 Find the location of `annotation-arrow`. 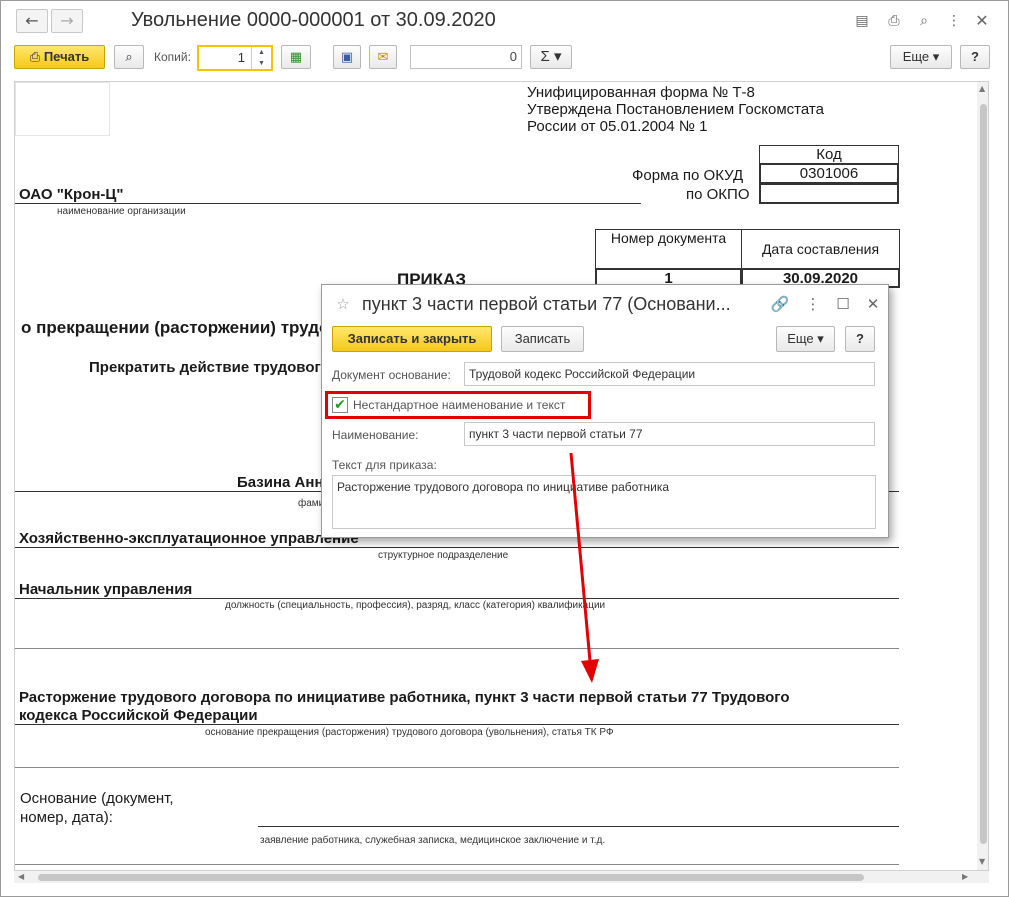

annotation-arrow is located at coordinates (584, 567).